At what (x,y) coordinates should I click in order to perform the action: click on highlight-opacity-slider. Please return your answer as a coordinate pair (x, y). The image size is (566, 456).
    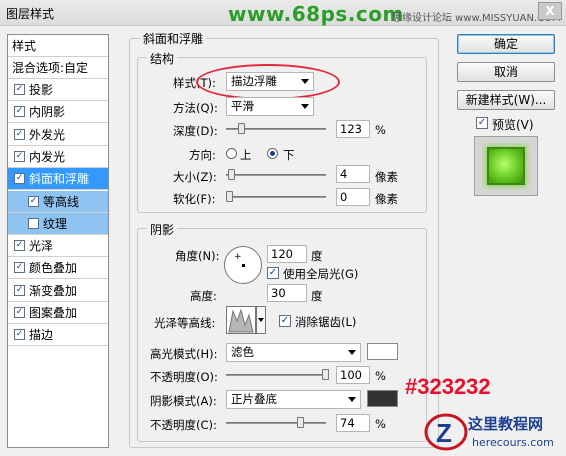
    Looking at the image, I should click on (276, 375).